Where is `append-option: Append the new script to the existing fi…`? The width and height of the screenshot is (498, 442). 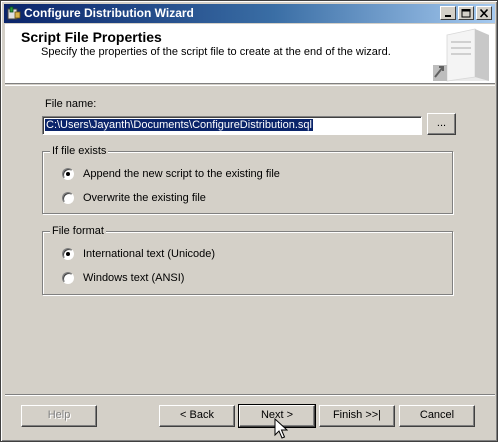 append-option: Append the new script to the existing fi… is located at coordinates (171, 174).